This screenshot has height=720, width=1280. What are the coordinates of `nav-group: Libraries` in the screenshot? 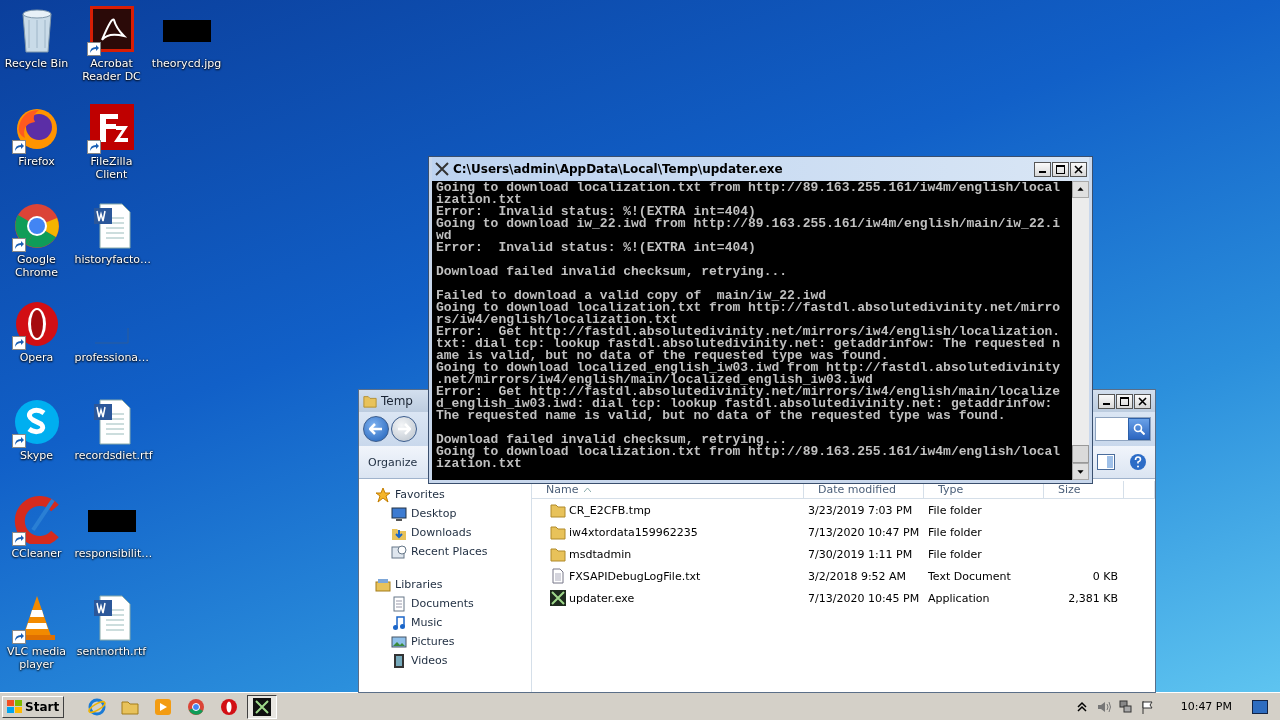 It's located at (453, 584).